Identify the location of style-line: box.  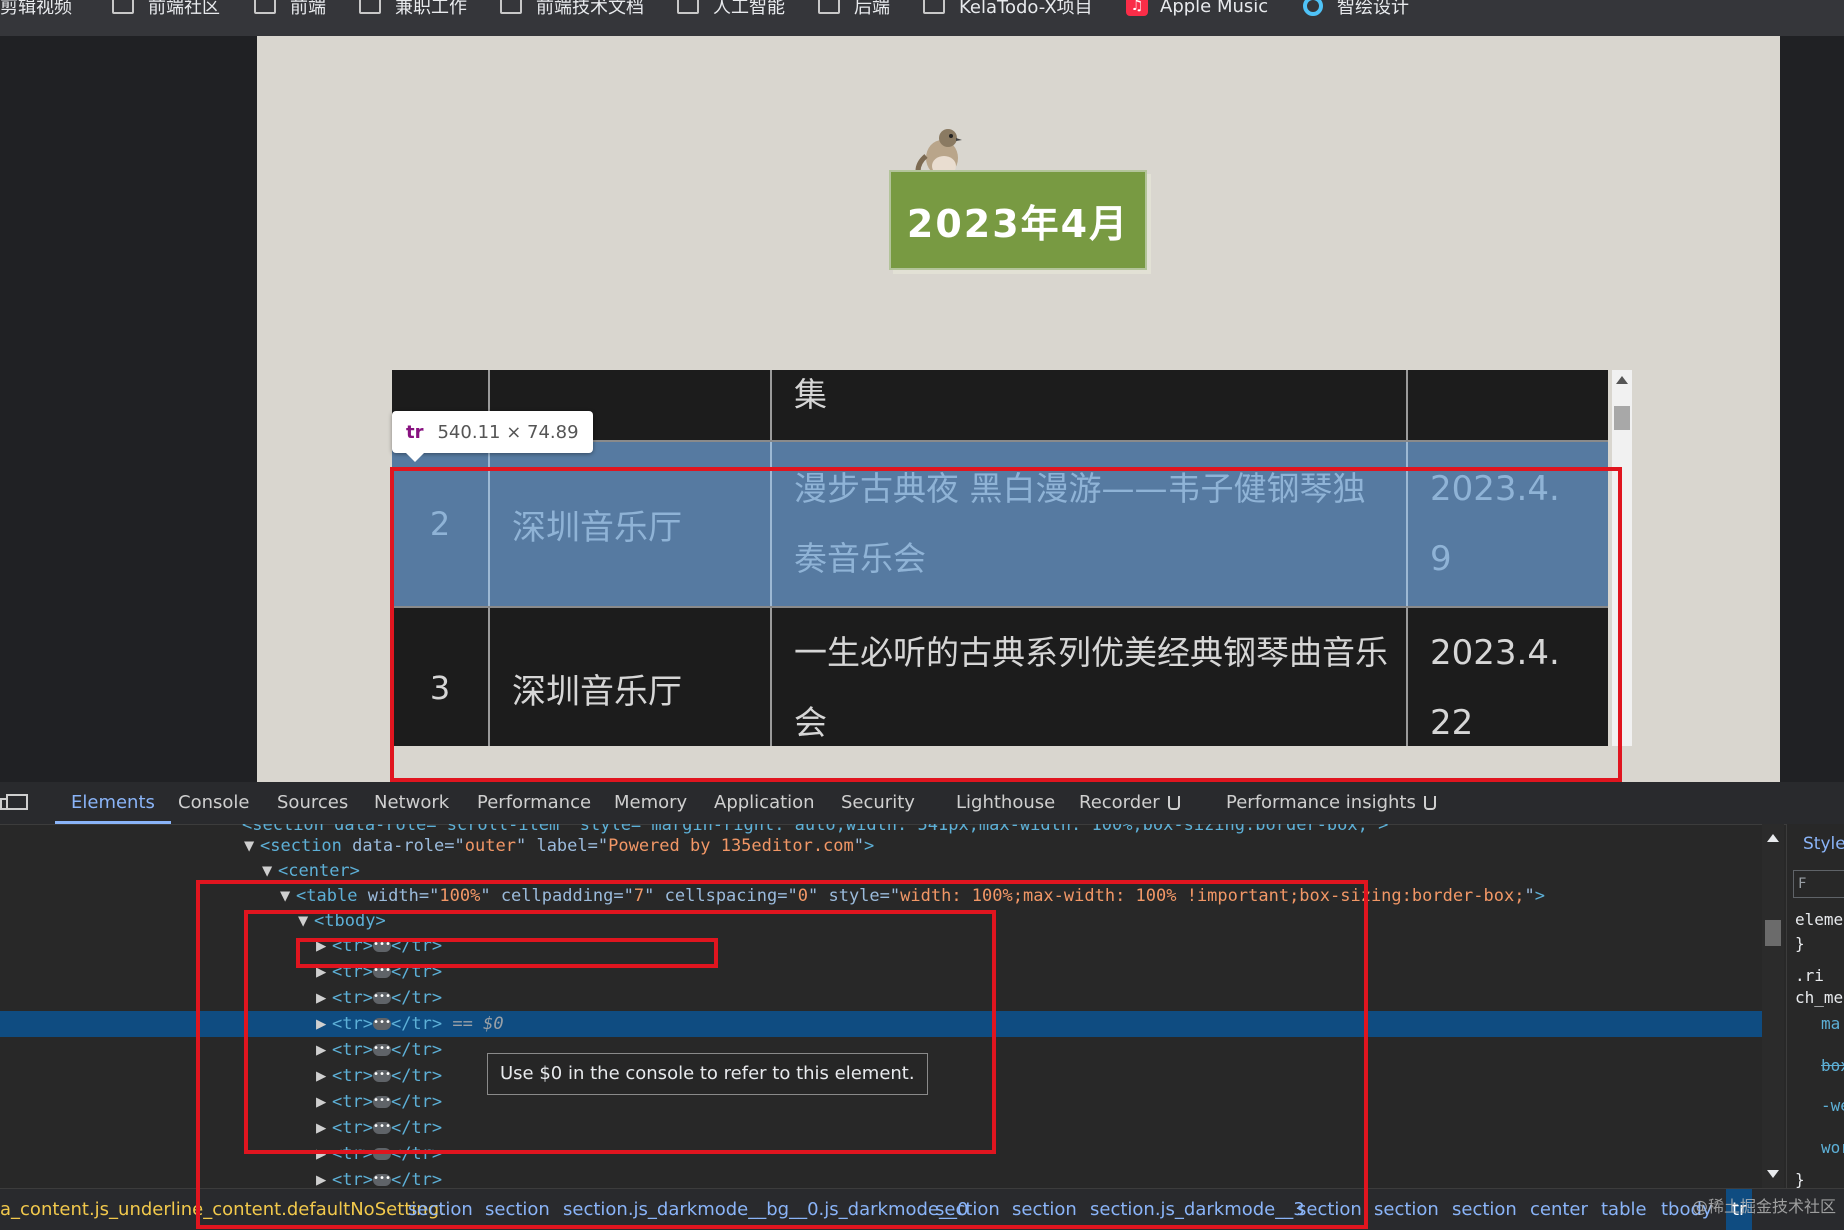
(1832, 1065).